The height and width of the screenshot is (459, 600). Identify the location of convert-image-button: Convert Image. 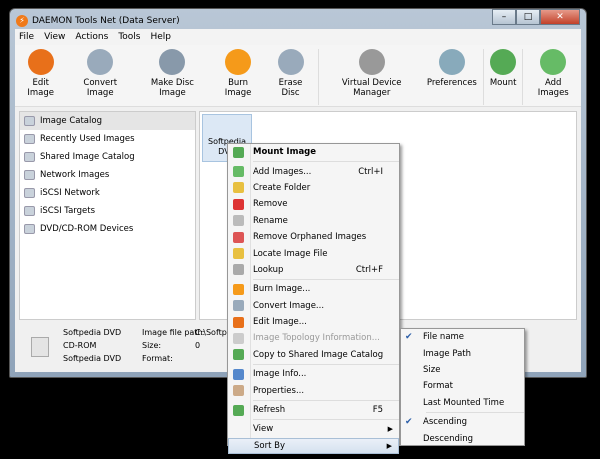
(100, 73).